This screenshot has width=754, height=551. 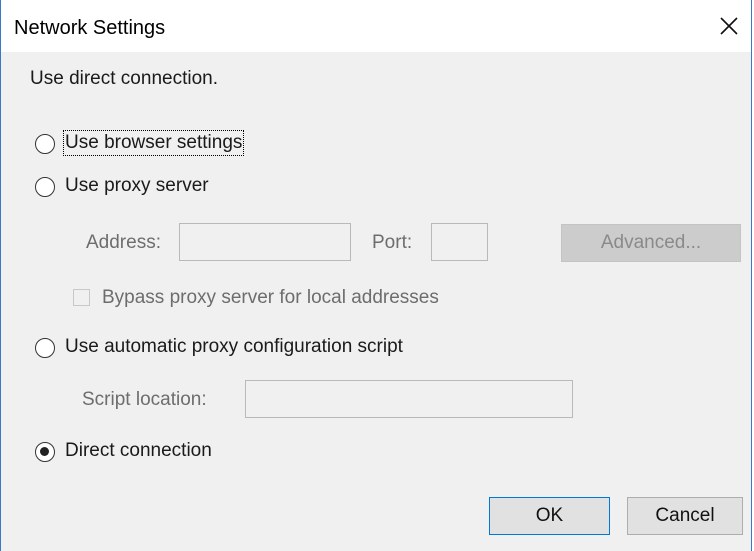 What do you see at coordinates (265, 242) in the screenshot?
I see `address-field` at bounding box center [265, 242].